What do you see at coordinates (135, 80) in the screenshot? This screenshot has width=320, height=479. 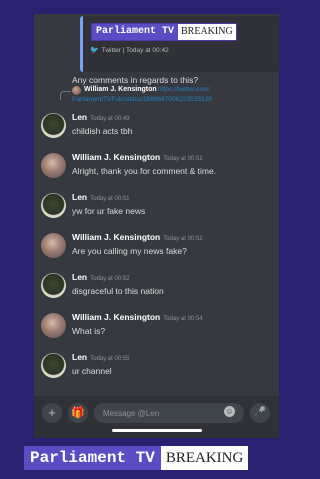 I see `message-text: Any comments in regards to this?` at bounding box center [135, 80].